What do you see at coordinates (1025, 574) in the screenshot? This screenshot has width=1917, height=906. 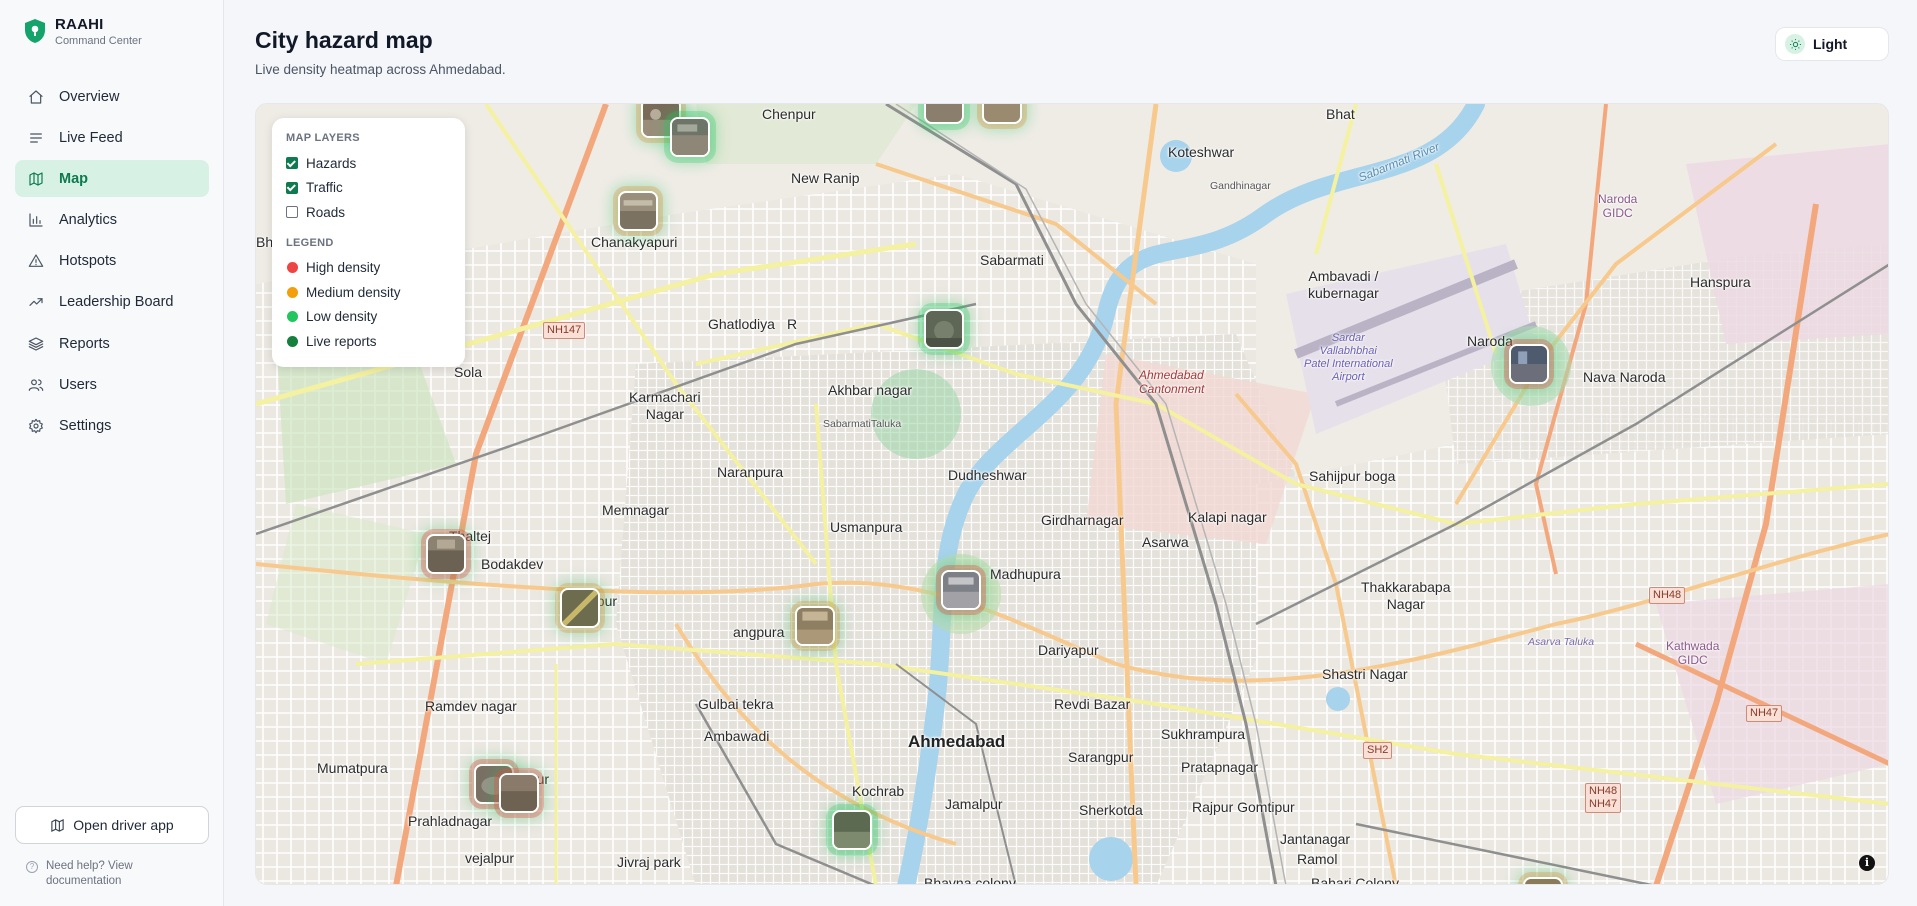 I see `map-label: Madhupura` at bounding box center [1025, 574].